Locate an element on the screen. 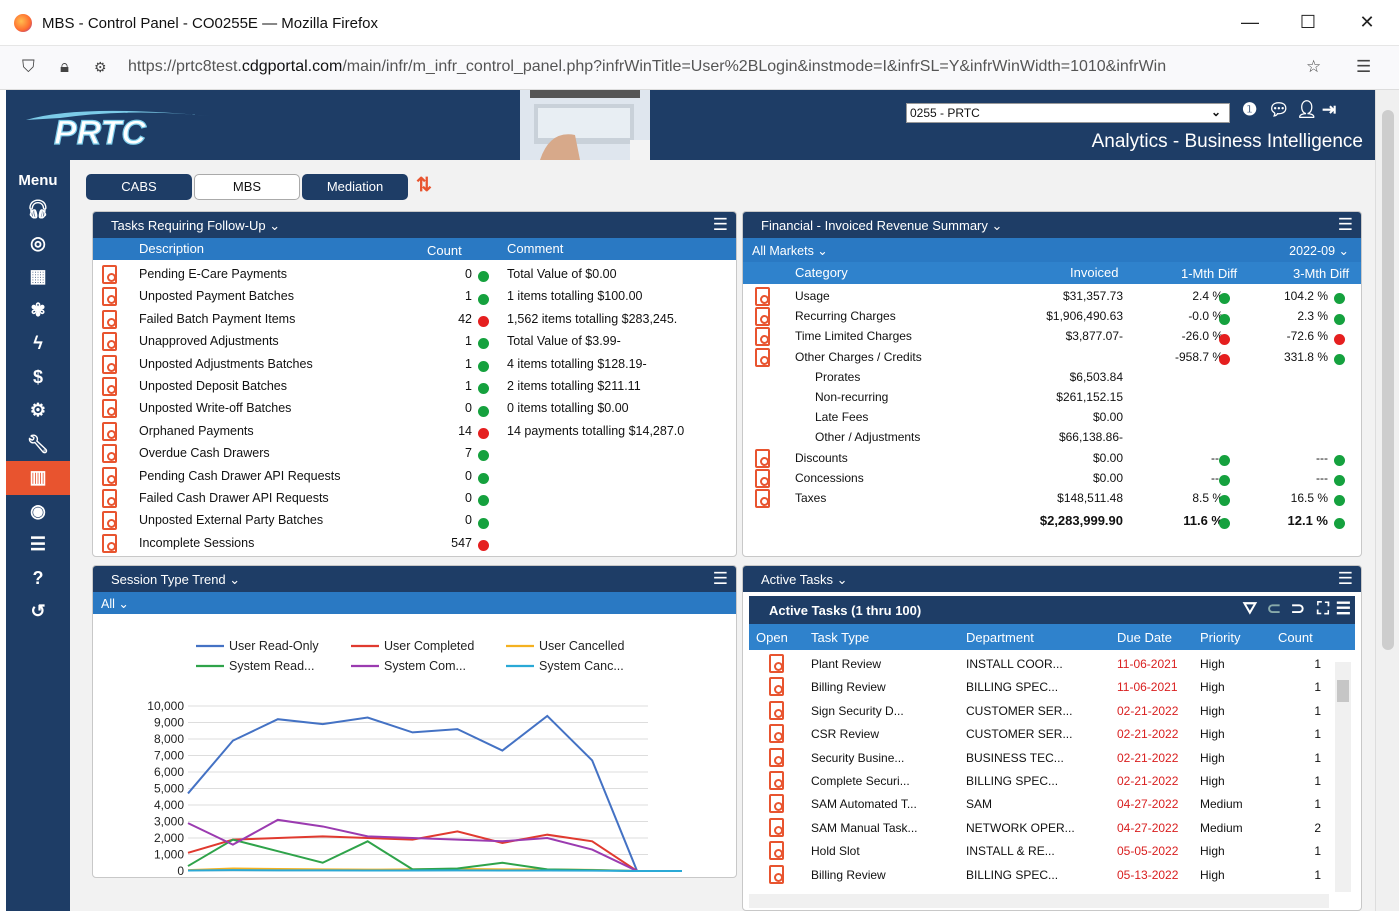 Image resolution: width=1399 pixels, height=911 pixels. tasks-panel-header: Tasks Requiring Follow-Up ⌄ ☰ is located at coordinates (414, 225).